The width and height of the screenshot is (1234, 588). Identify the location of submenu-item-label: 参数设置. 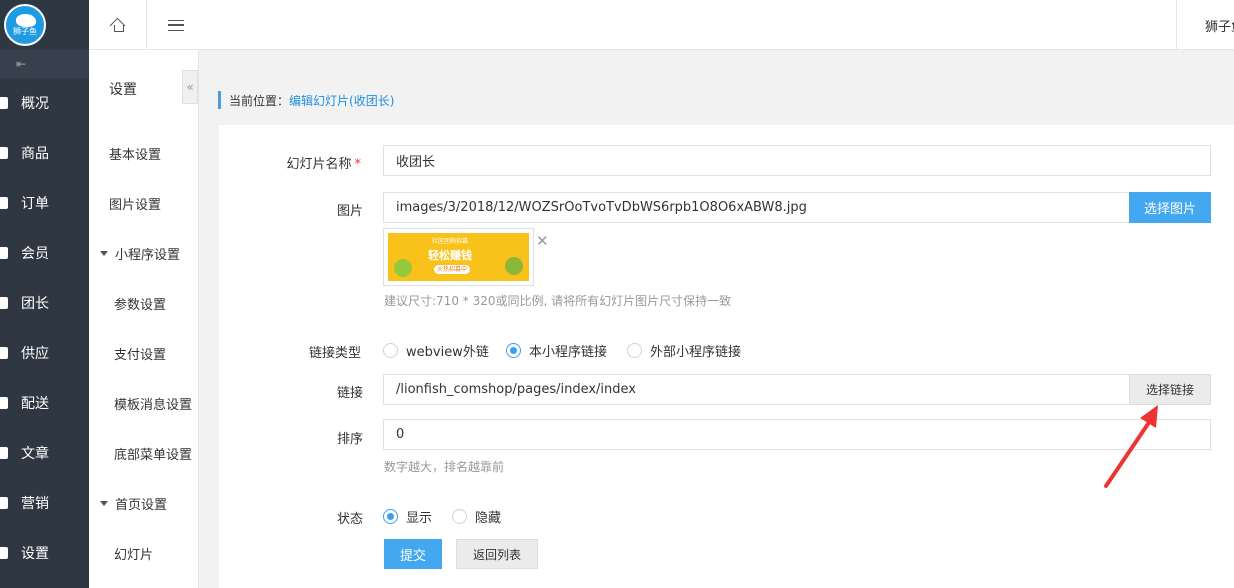
(140, 305).